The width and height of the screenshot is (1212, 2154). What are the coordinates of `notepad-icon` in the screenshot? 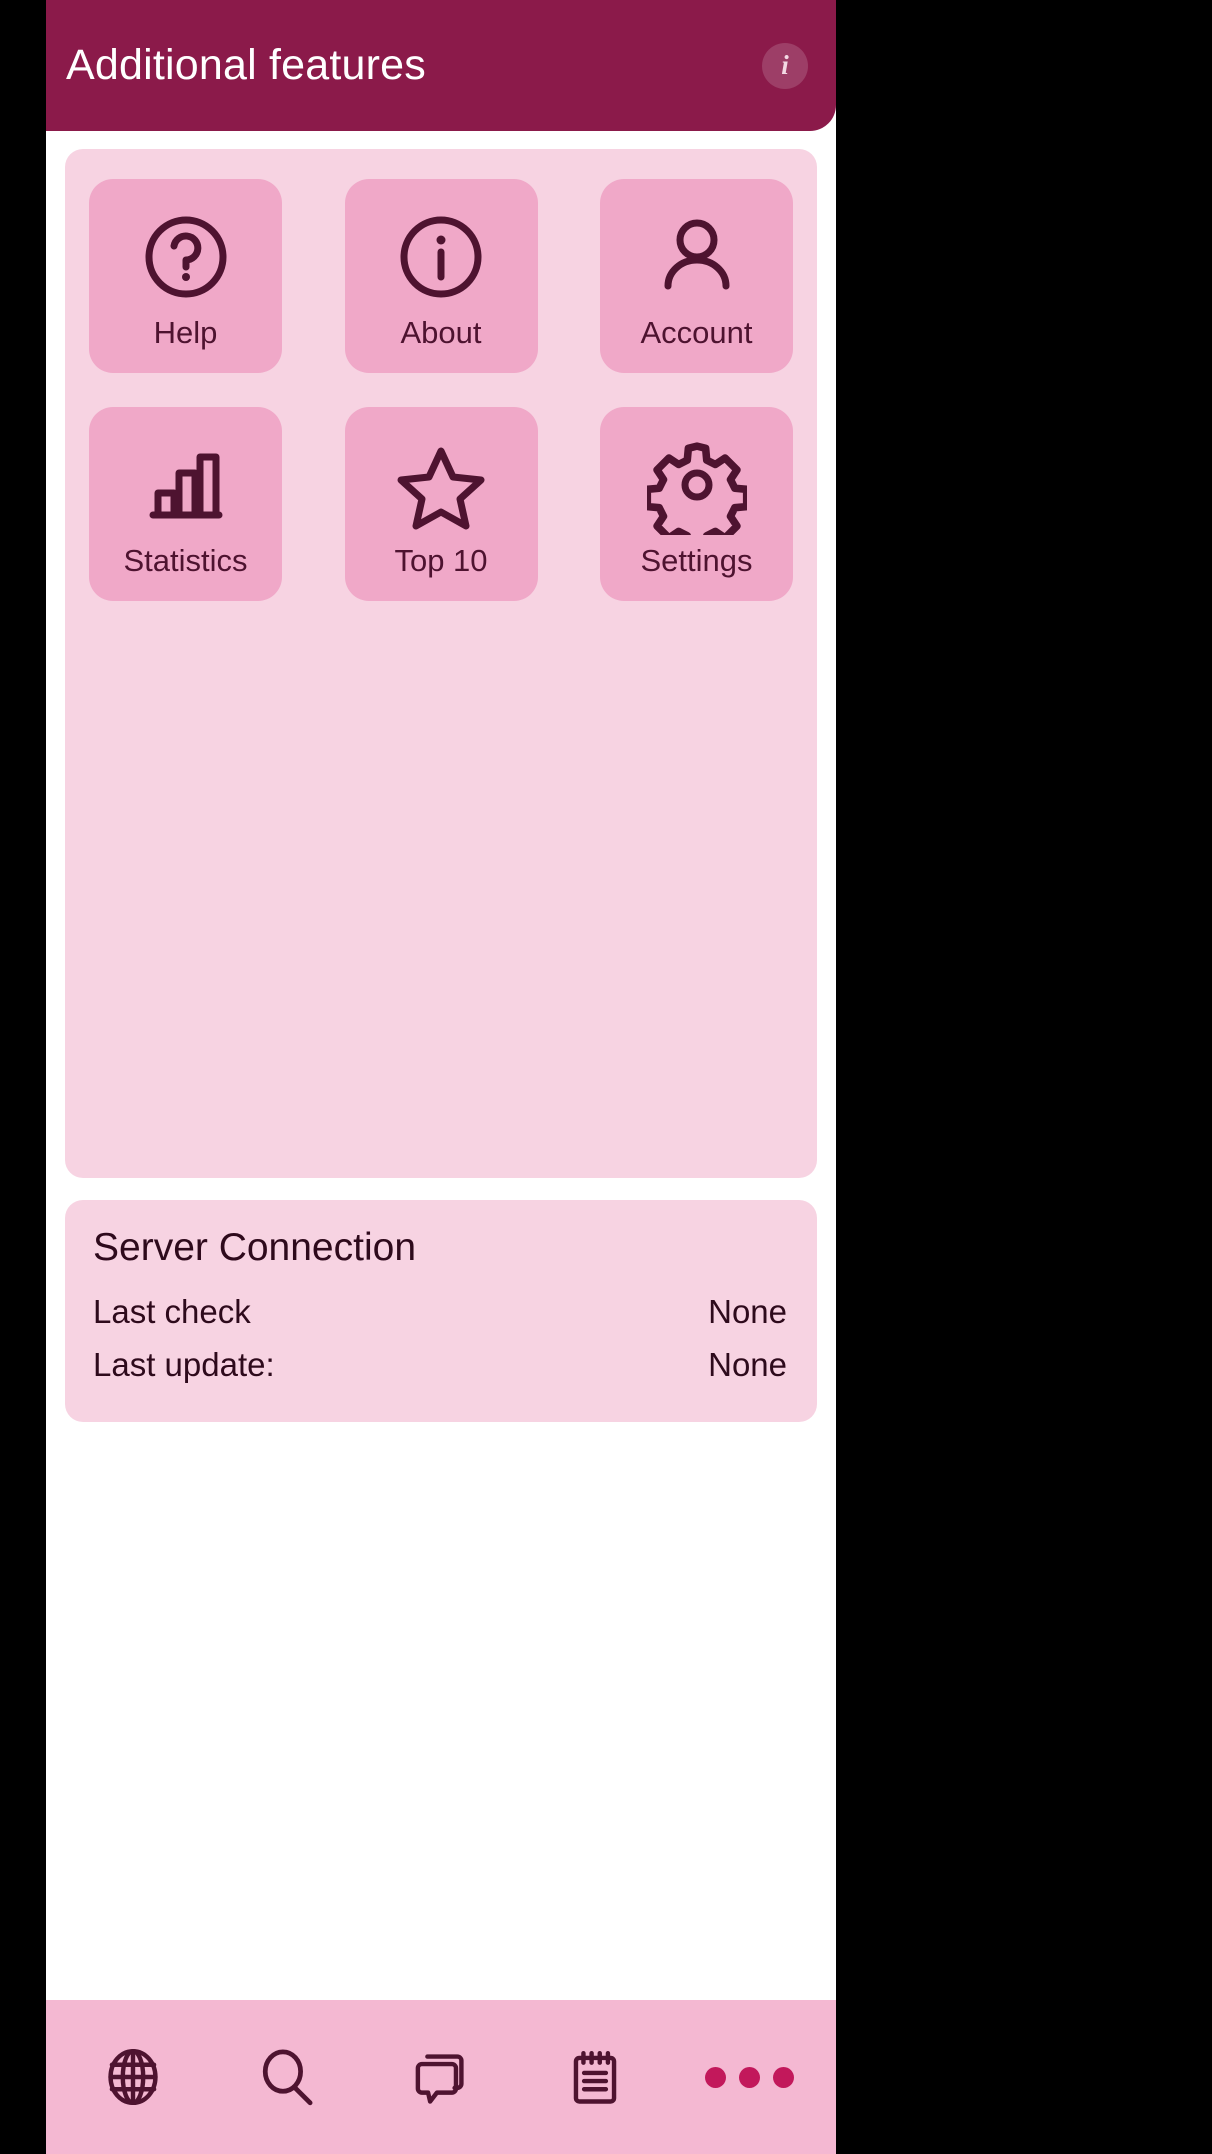 It's located at (595, 2077).